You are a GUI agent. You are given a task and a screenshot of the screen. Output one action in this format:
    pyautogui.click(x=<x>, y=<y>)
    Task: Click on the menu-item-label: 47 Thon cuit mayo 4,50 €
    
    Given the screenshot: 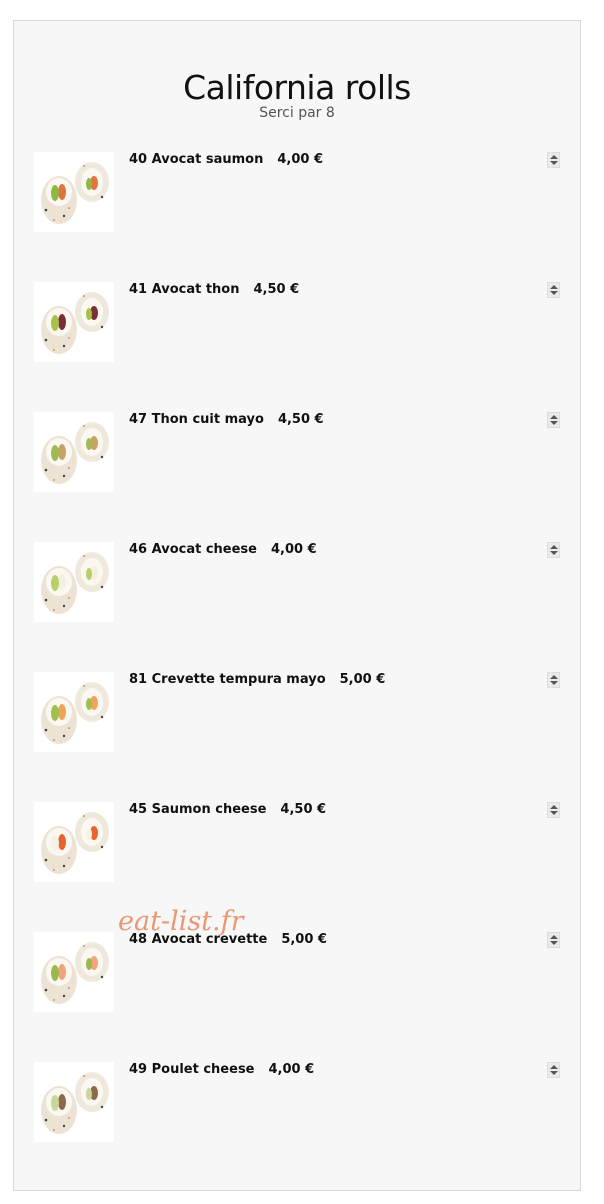 What is the action you would take?
    pyautogui.click(x=226, y=419)
    